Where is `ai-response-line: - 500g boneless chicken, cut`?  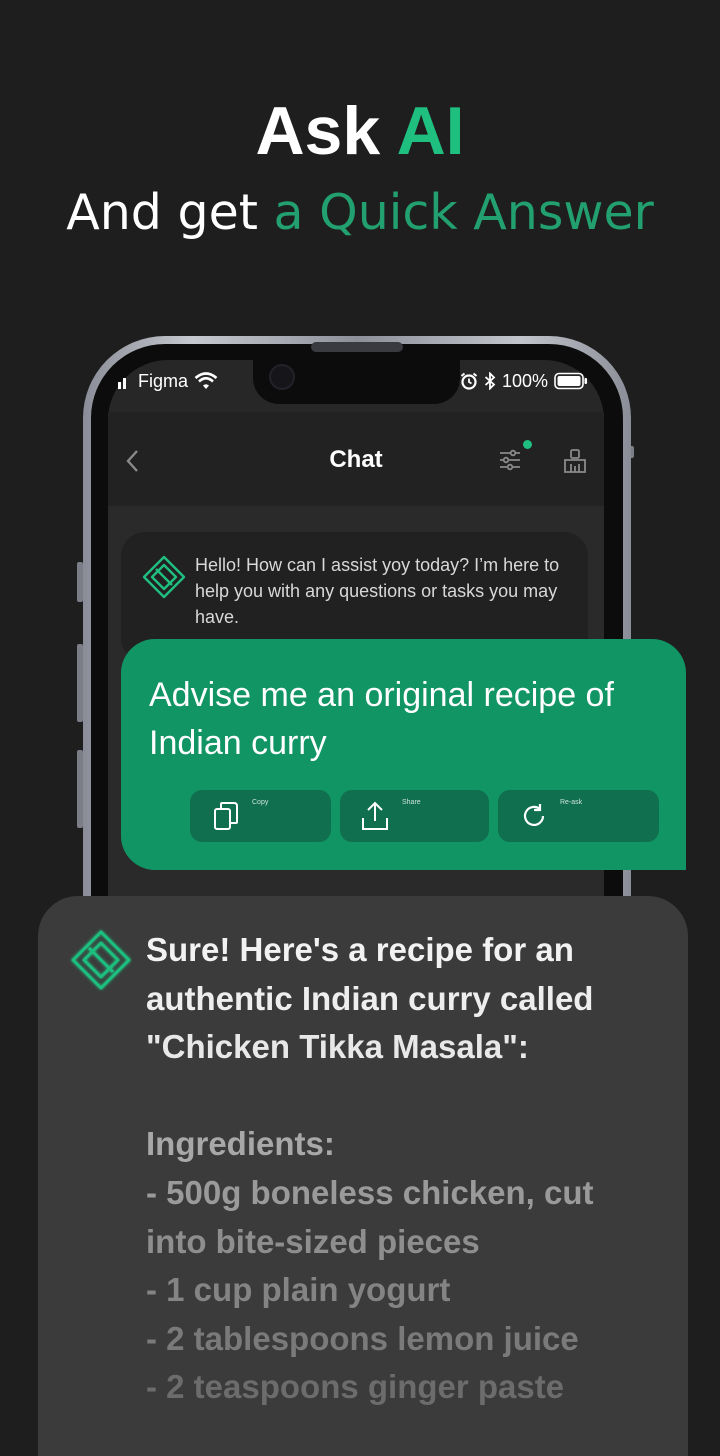 ai-response-line: - 500g boneless chicken, cut is located at coordinates (370, 1192).